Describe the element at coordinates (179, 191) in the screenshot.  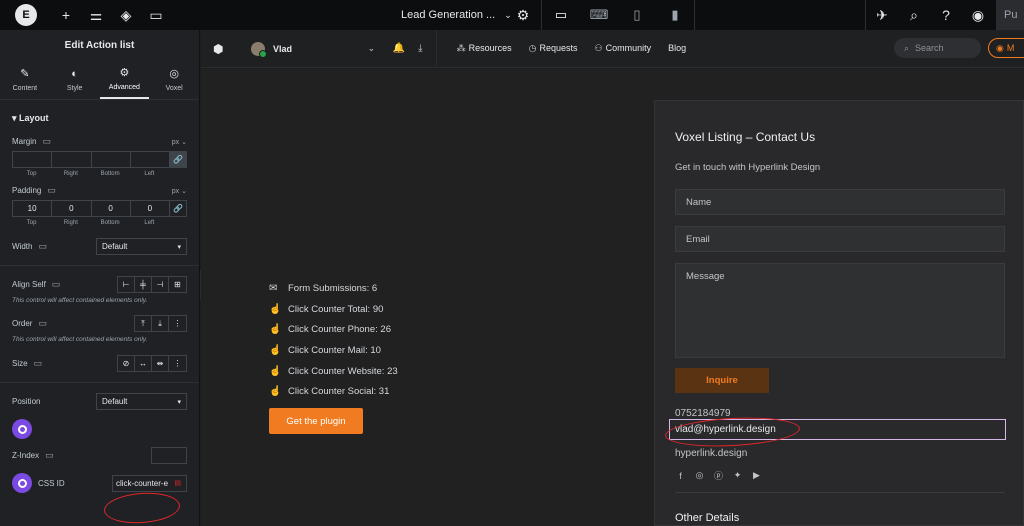
I see `padding-unit-select: px ⌄` at that location.